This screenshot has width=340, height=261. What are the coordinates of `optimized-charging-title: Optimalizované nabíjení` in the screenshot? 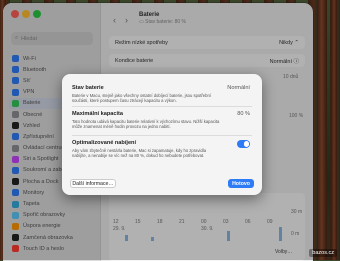 It's located at (104, 143).